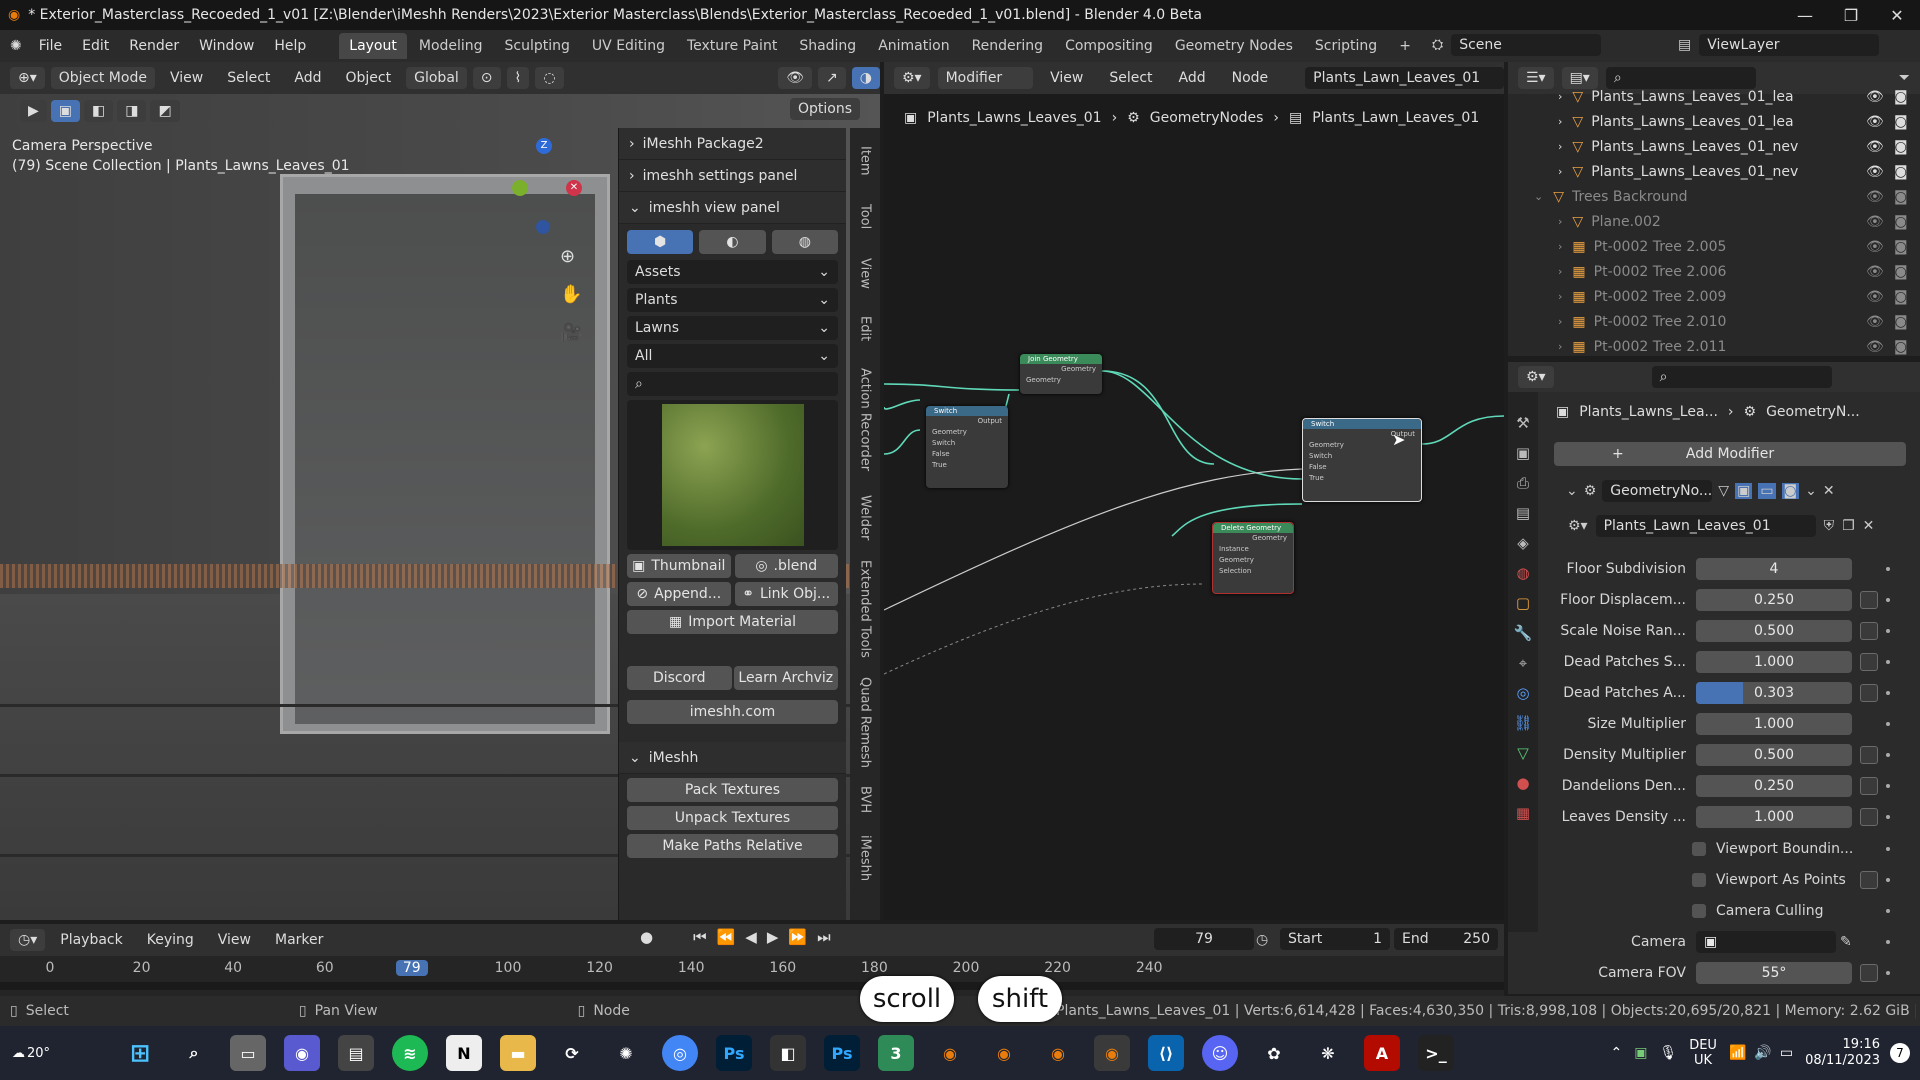 The image size is (1920, 1080). I want to click on output-tab-icon: ⎙, so click(1523, 483).